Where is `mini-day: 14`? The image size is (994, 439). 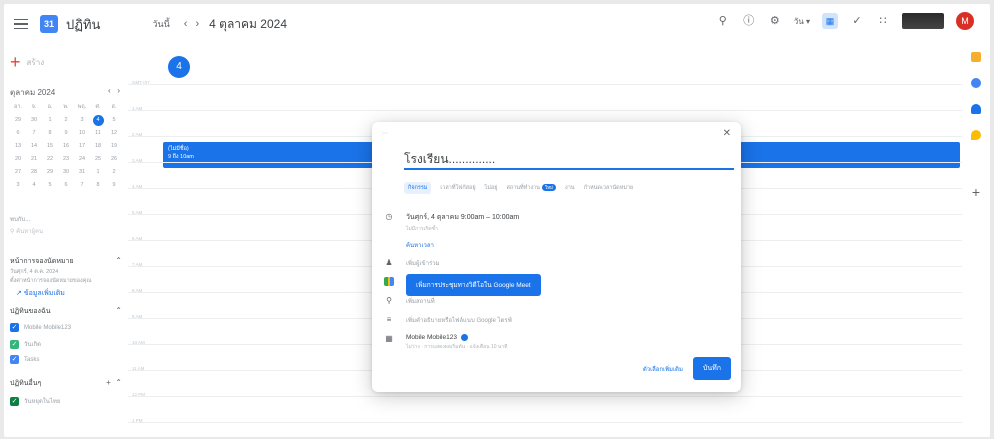
mini-day: 14 is located at coordinates (34, 146).